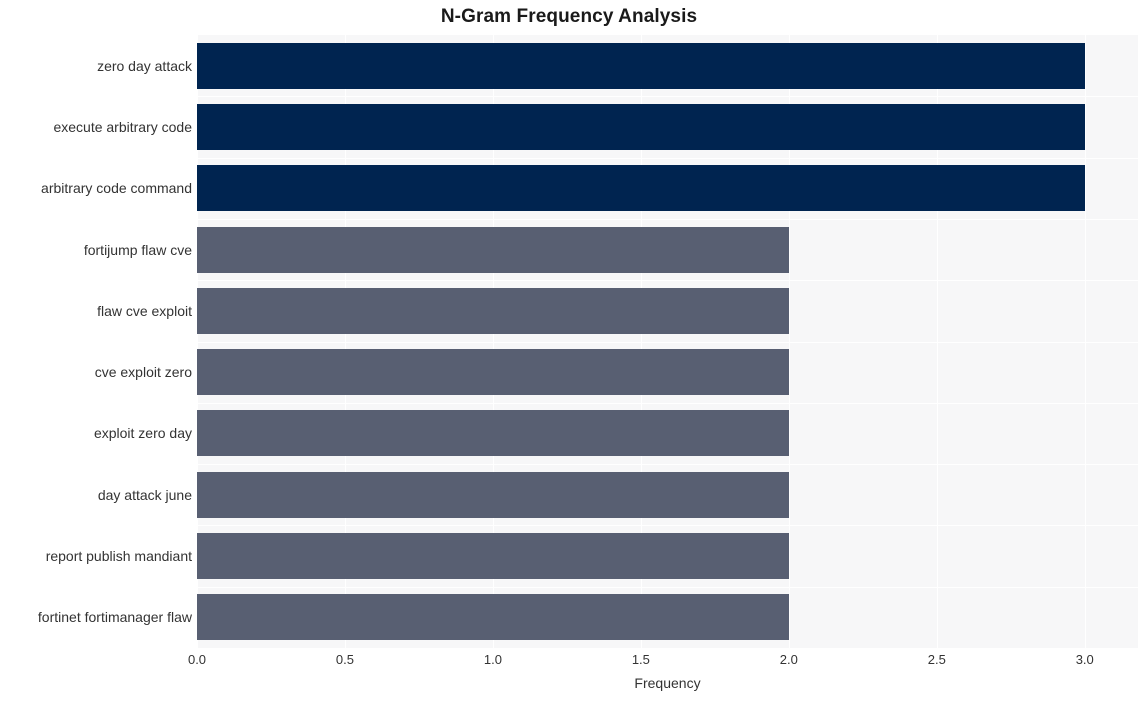  What do you see at coordinates (143, 372) in the screenshot?
I see `y-axis-tick-label: cve exploit zero` at bounding box center [143, 372].